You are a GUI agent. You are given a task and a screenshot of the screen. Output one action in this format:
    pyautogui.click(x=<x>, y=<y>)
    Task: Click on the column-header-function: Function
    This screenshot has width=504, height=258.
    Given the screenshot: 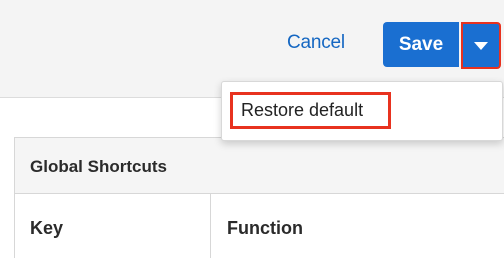 What is the action you would take?
    pyautogui.click(x=265, y=228)
    